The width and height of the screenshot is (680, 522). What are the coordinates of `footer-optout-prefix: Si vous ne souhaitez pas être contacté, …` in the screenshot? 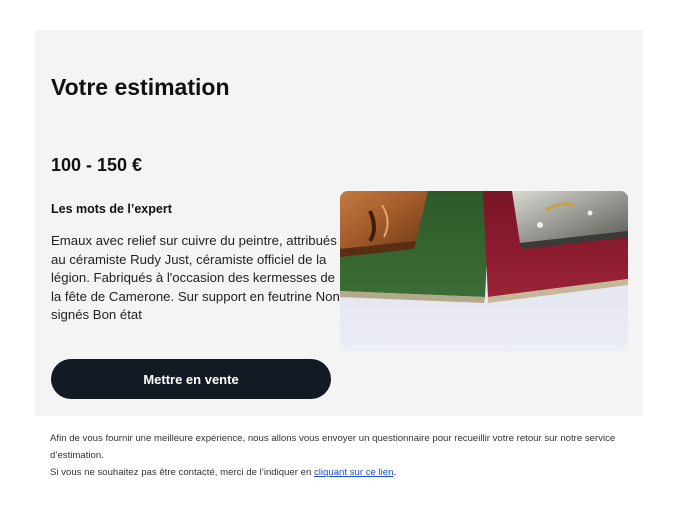 It's located at (182, 472).